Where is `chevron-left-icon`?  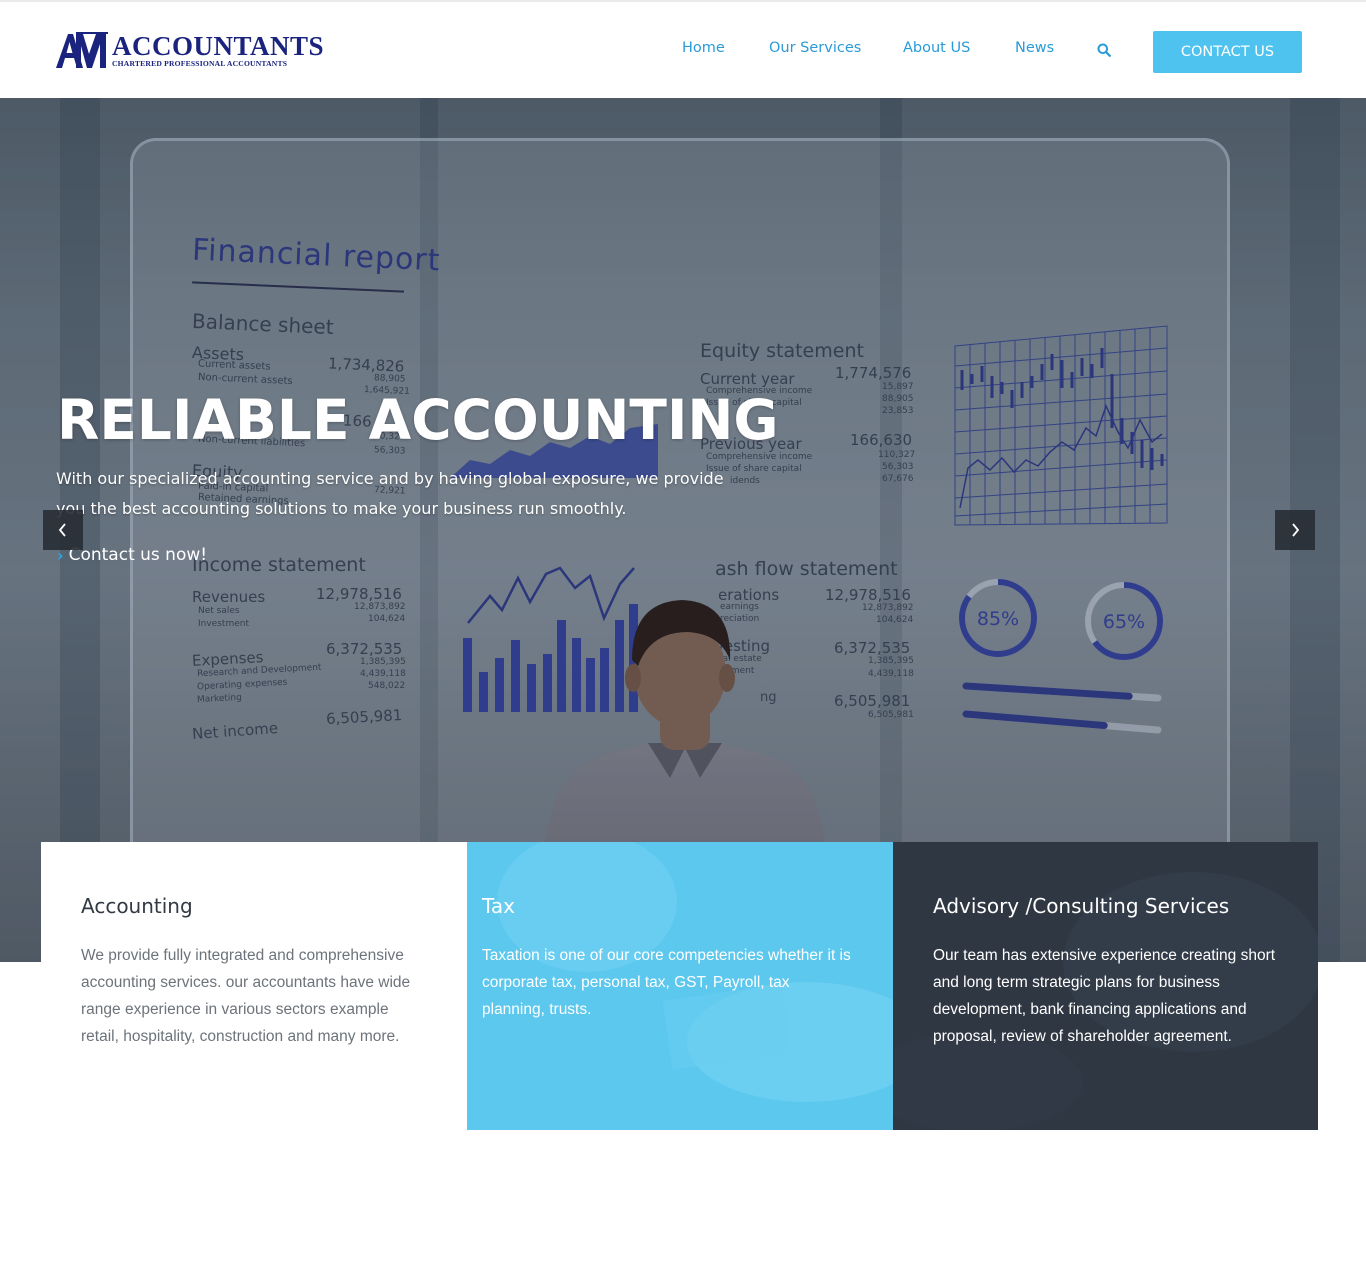 chevron-left-icon is located at coordinates (62, 530).